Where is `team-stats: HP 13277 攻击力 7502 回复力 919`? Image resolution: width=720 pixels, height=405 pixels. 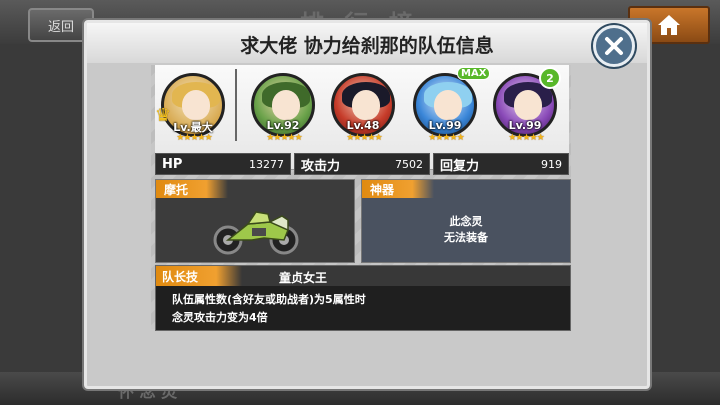 team-stats: HP 13277 攻击力 7502 回复力 919 is located at coordinates (362, 164).